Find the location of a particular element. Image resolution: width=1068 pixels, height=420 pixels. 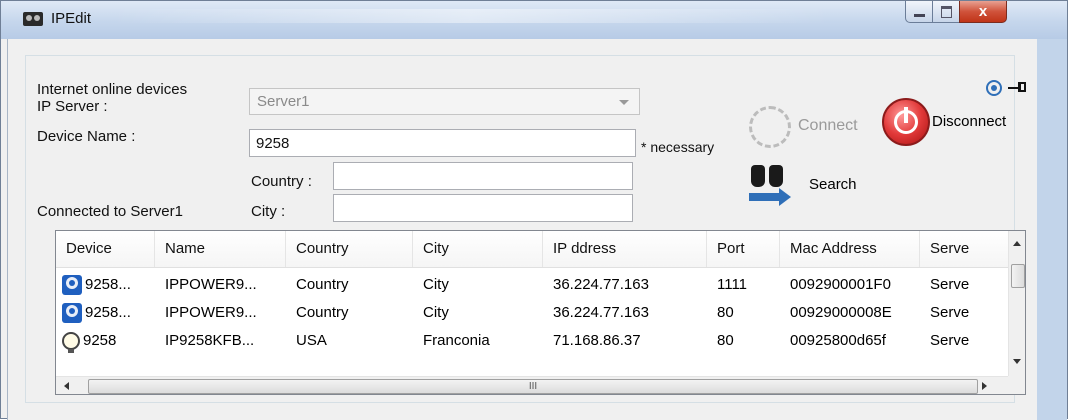

column-header-country: Country is located at coordinates (349, 249).